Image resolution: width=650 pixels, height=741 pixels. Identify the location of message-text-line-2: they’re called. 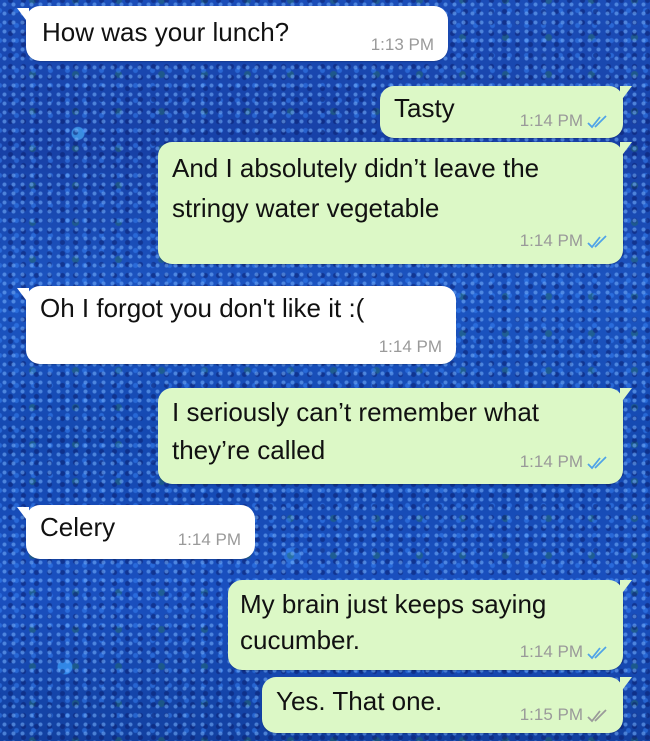
(249, 450).